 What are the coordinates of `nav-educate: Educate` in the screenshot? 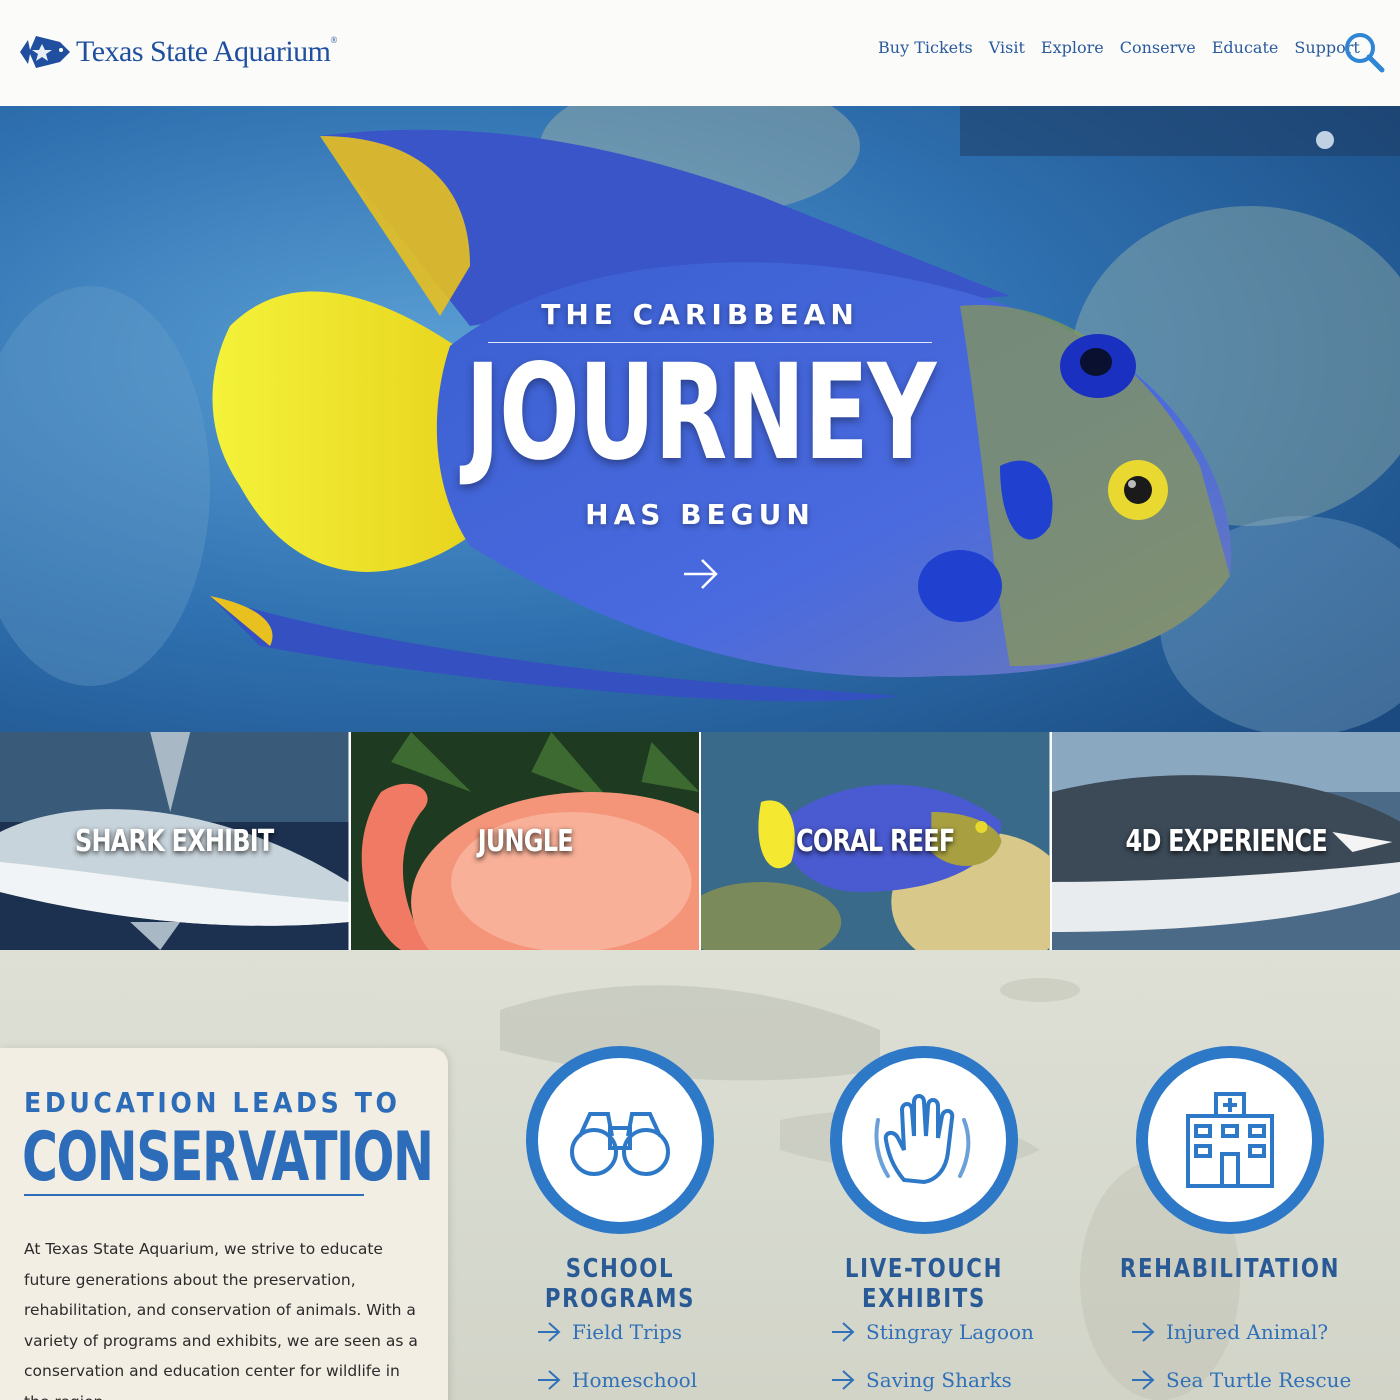 It's located at (1245, 47).